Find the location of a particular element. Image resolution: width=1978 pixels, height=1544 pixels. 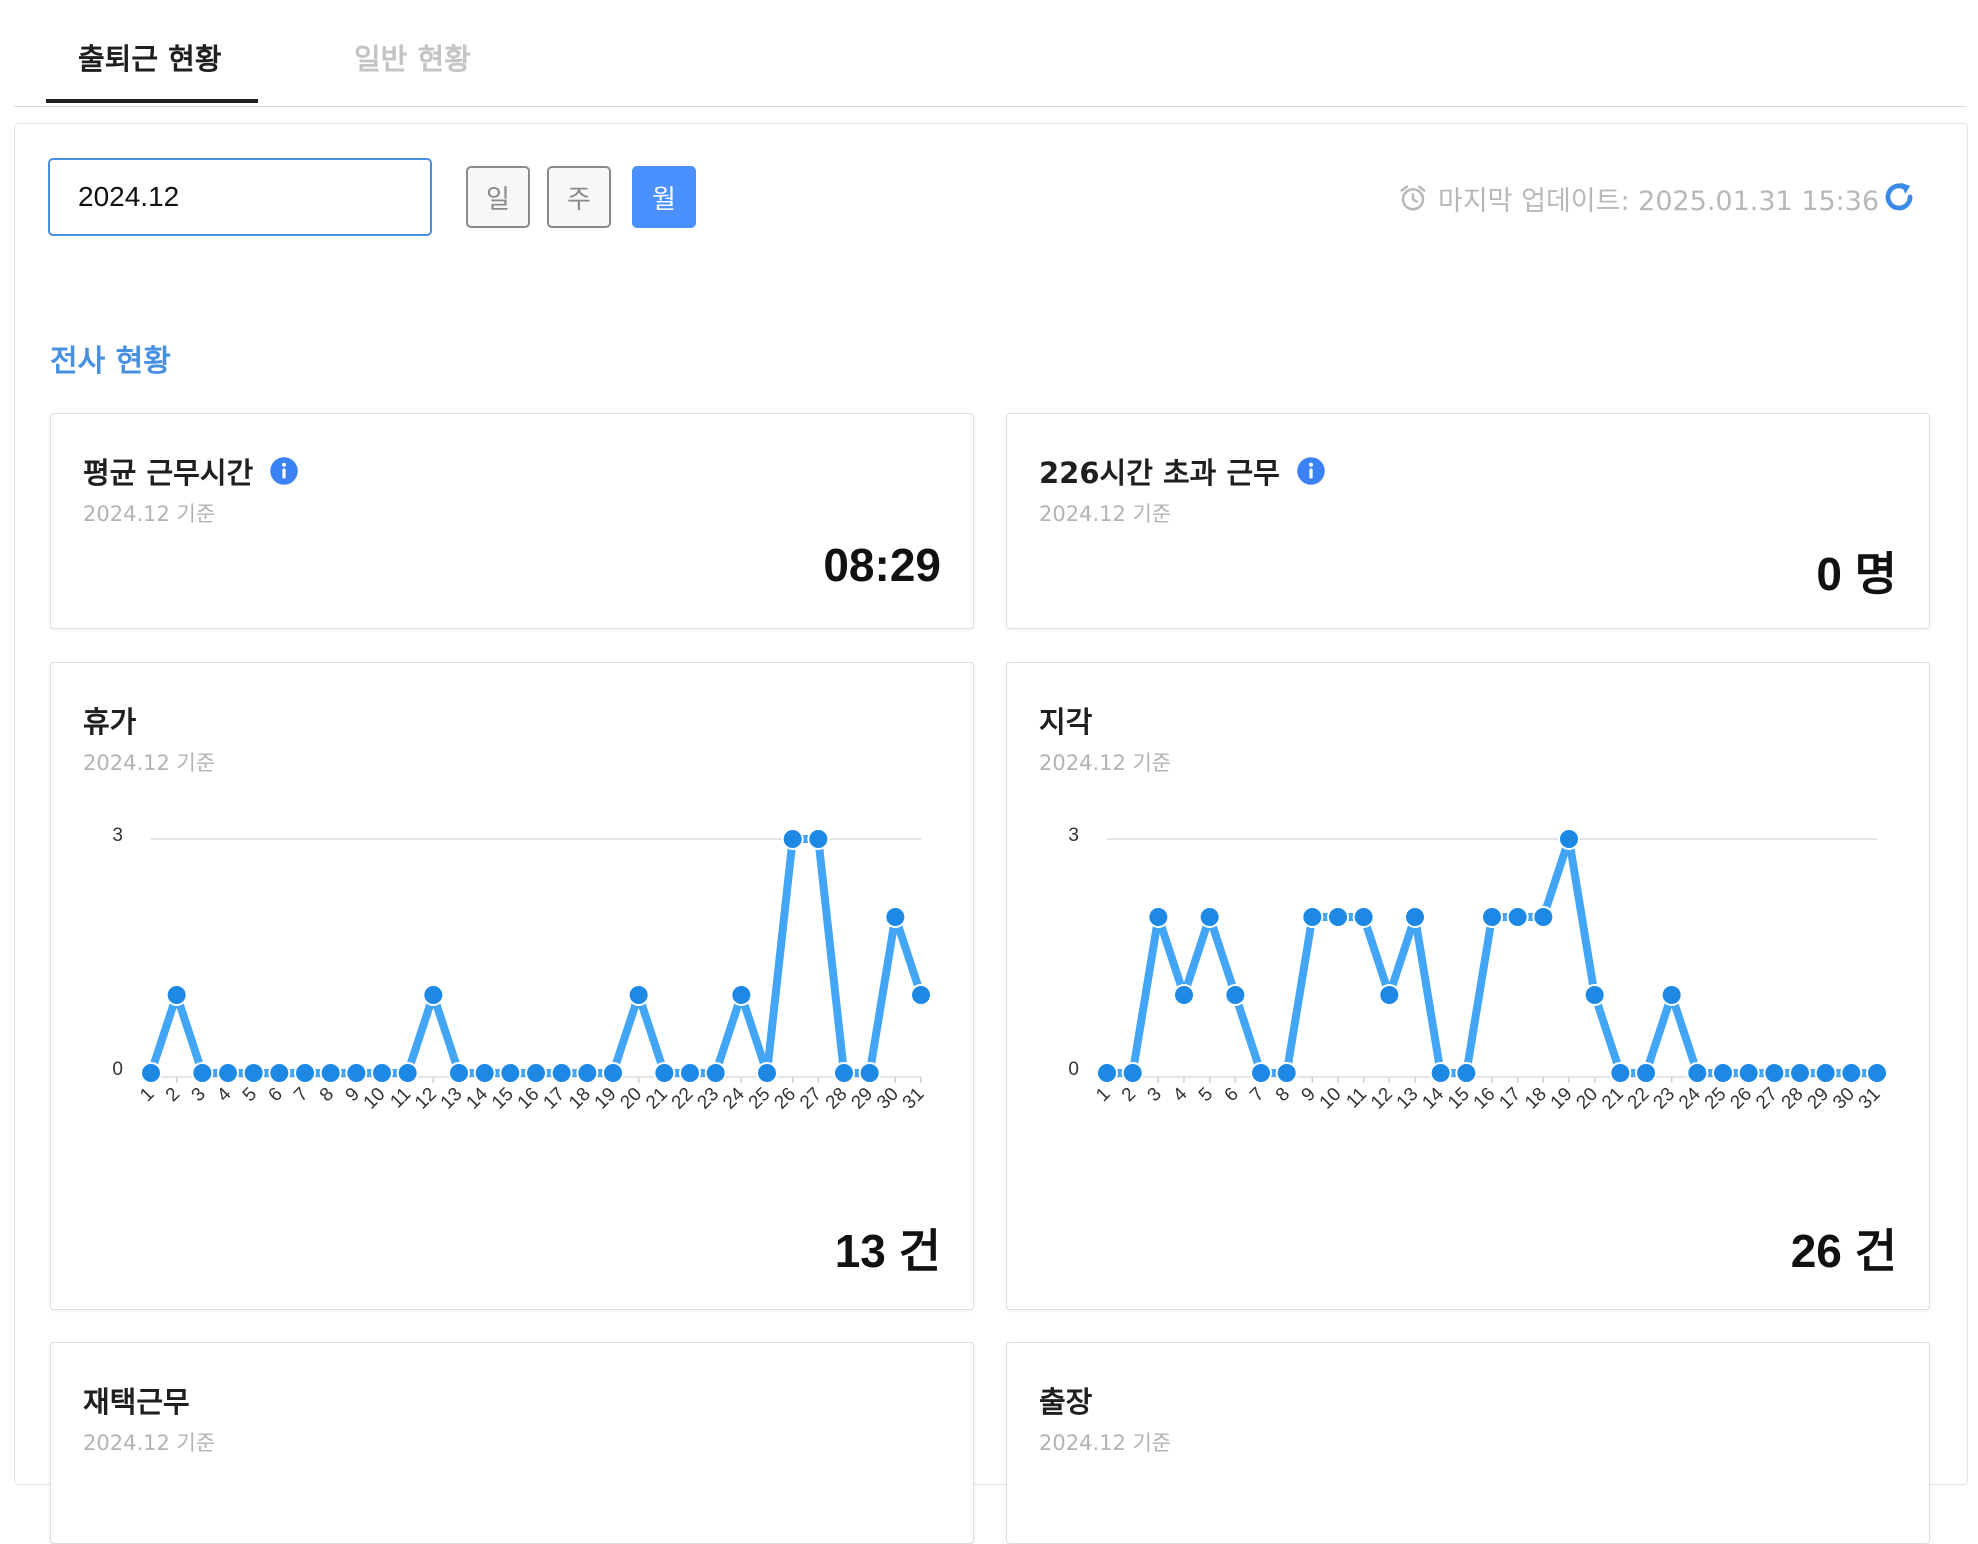

last-update-text: 마지막 업데이트: 2025.01.31 15:36 is located at coordinates (1659, 201).